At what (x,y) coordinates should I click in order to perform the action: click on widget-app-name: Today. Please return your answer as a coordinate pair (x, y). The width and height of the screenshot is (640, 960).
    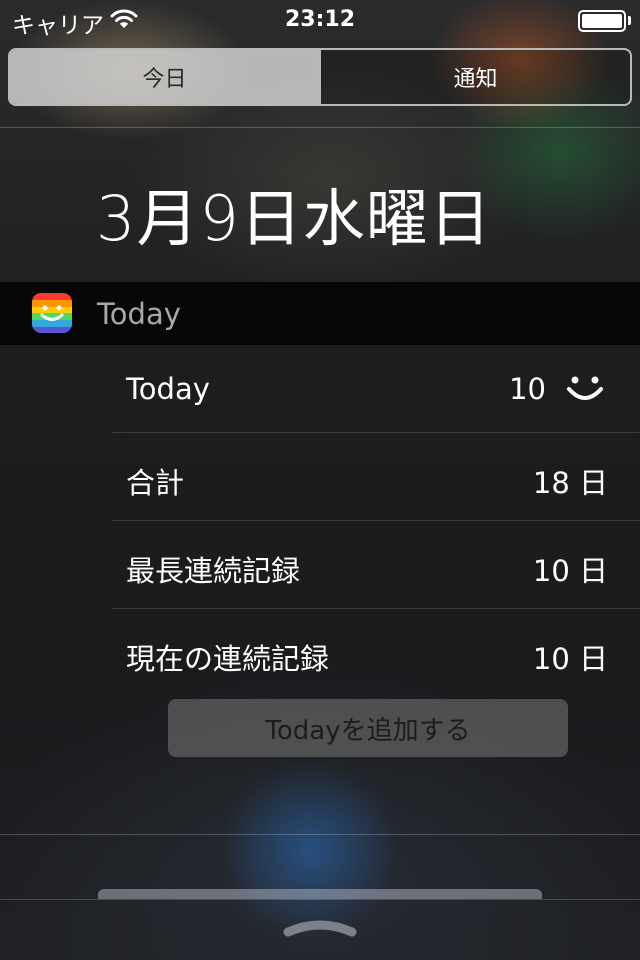
    Looking at the image, I should click on (139, 314).